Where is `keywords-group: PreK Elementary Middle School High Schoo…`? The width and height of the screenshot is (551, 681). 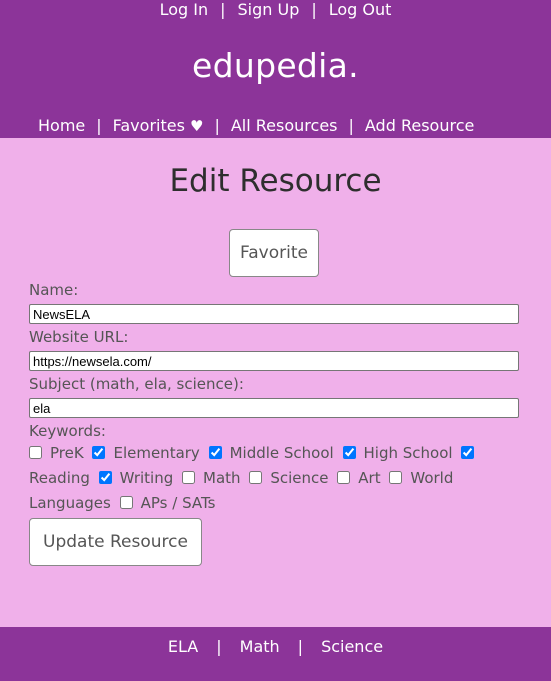 keywords-group: PreK Elementary Middle School High Schoo… is located at coordinates (274, 478).